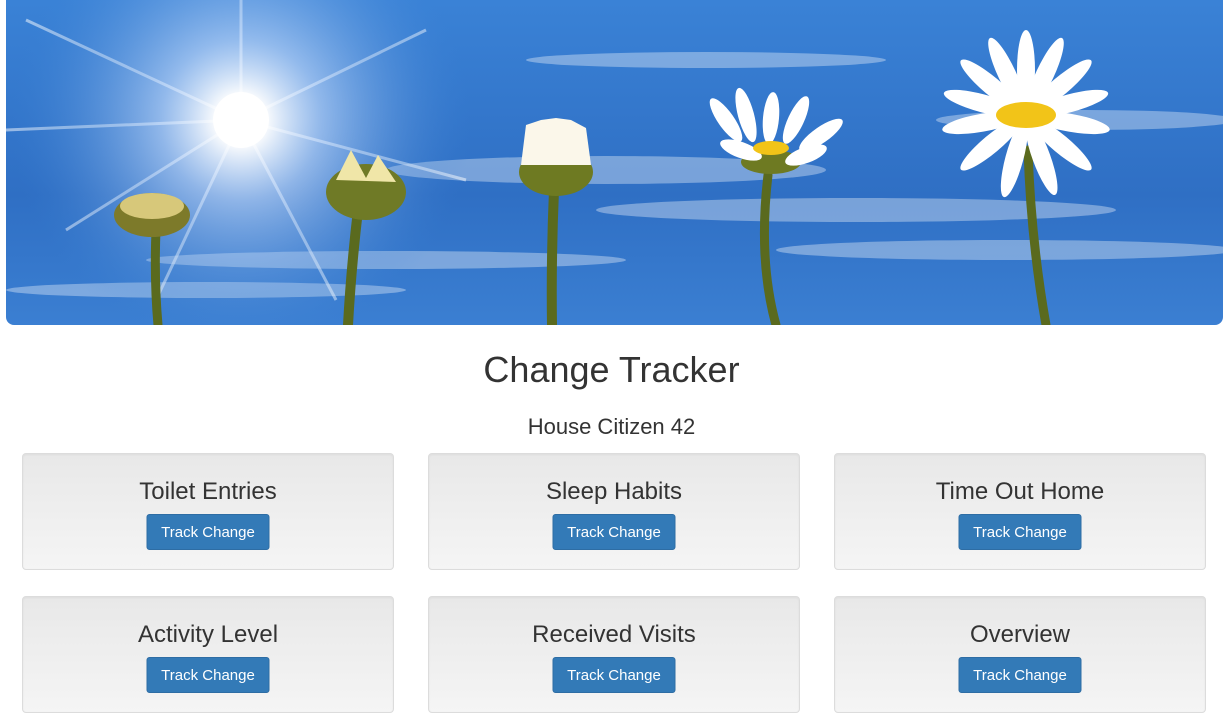  I want to click on card-time-out-home: Time Out Home Track Change, so click(1020, 511).